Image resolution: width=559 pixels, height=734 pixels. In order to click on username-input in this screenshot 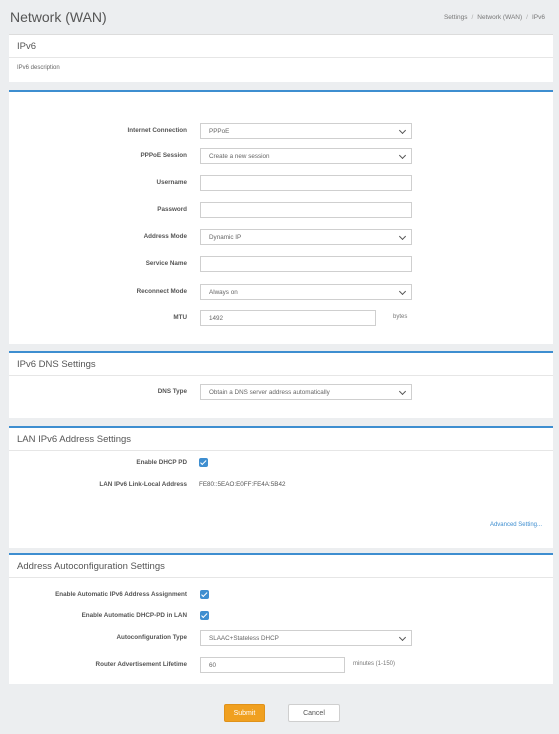, I will do `click(306, 183)`.